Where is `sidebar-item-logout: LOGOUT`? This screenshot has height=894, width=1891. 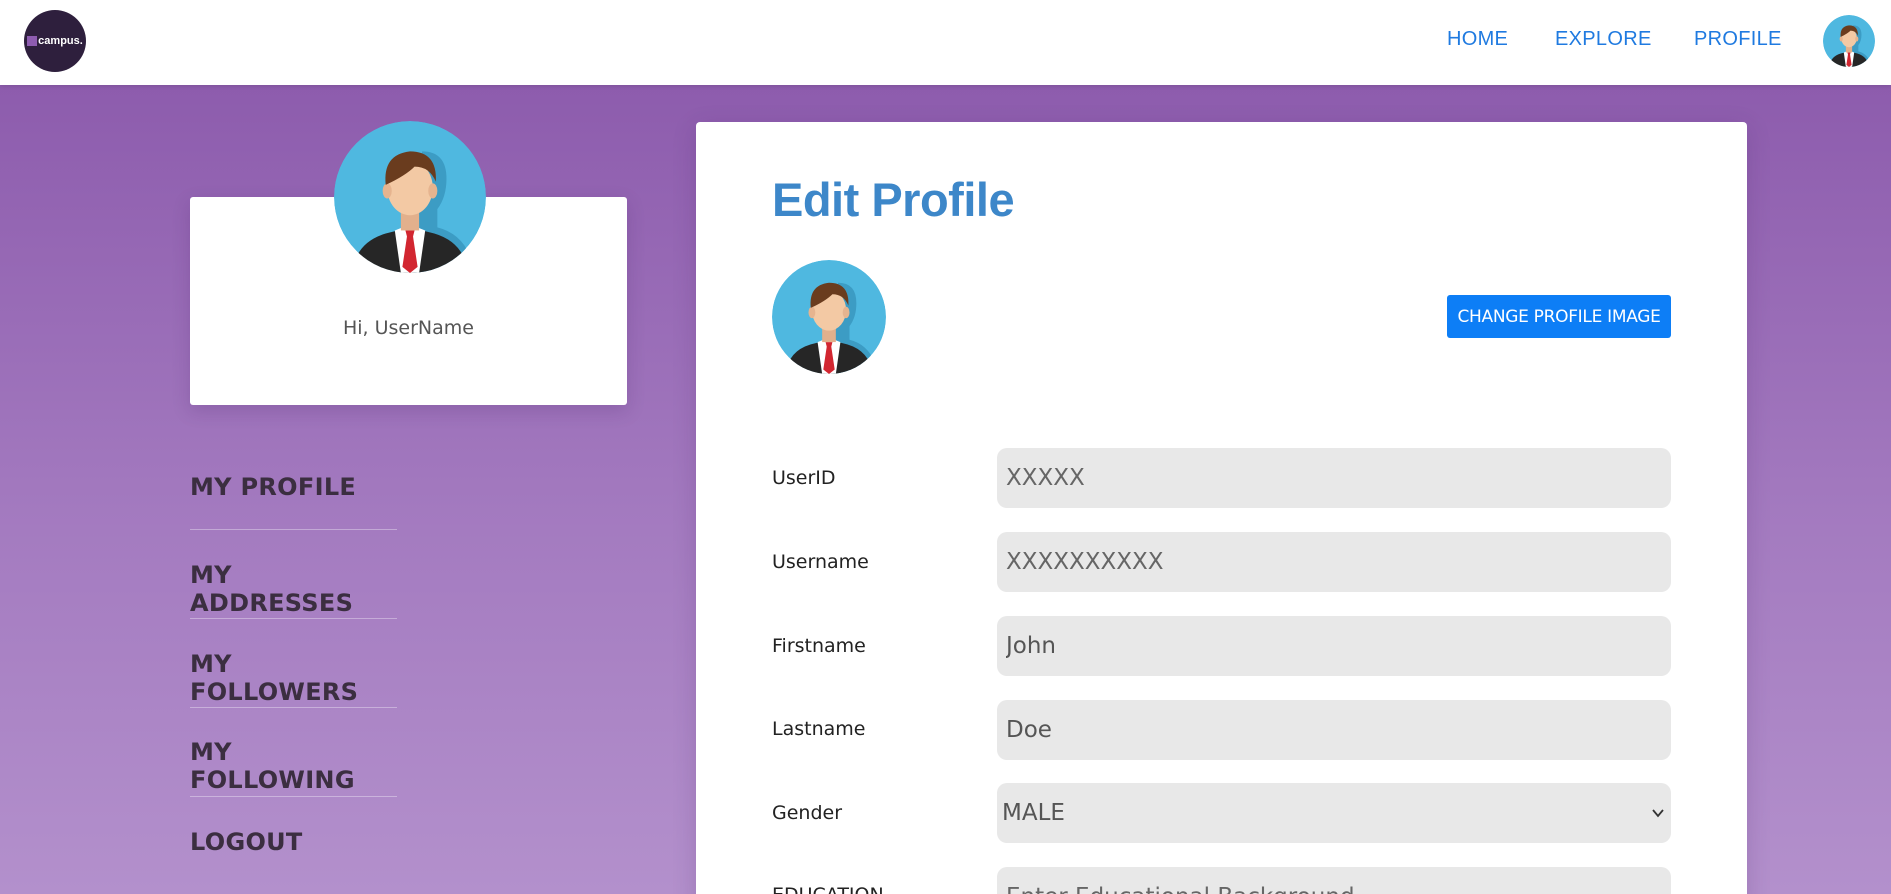
sidebar-item-logout: LOGOUT is located at coordinates (293, 842).